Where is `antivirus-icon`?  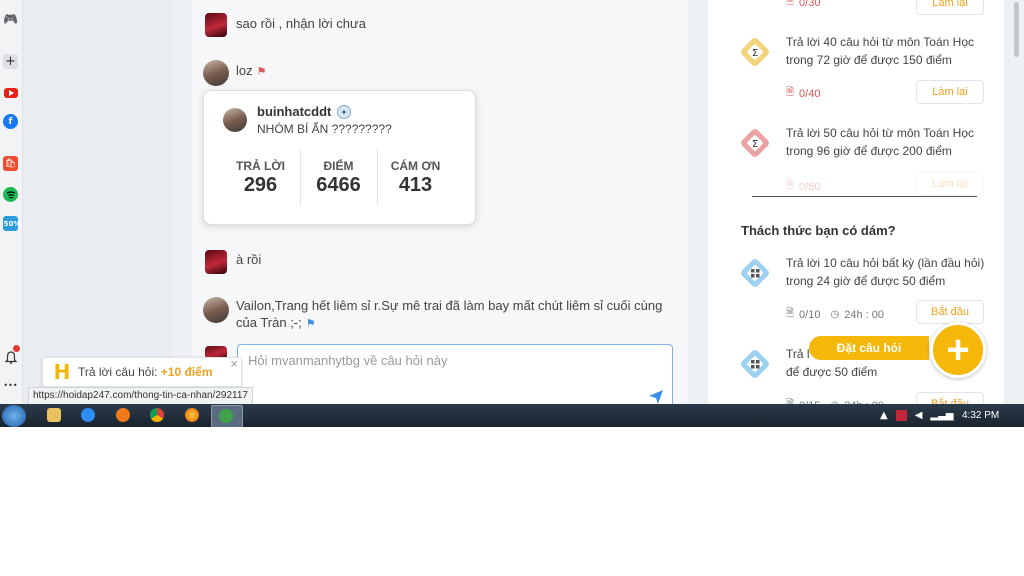
antivirus-icon is located at coordinates (901, 415).